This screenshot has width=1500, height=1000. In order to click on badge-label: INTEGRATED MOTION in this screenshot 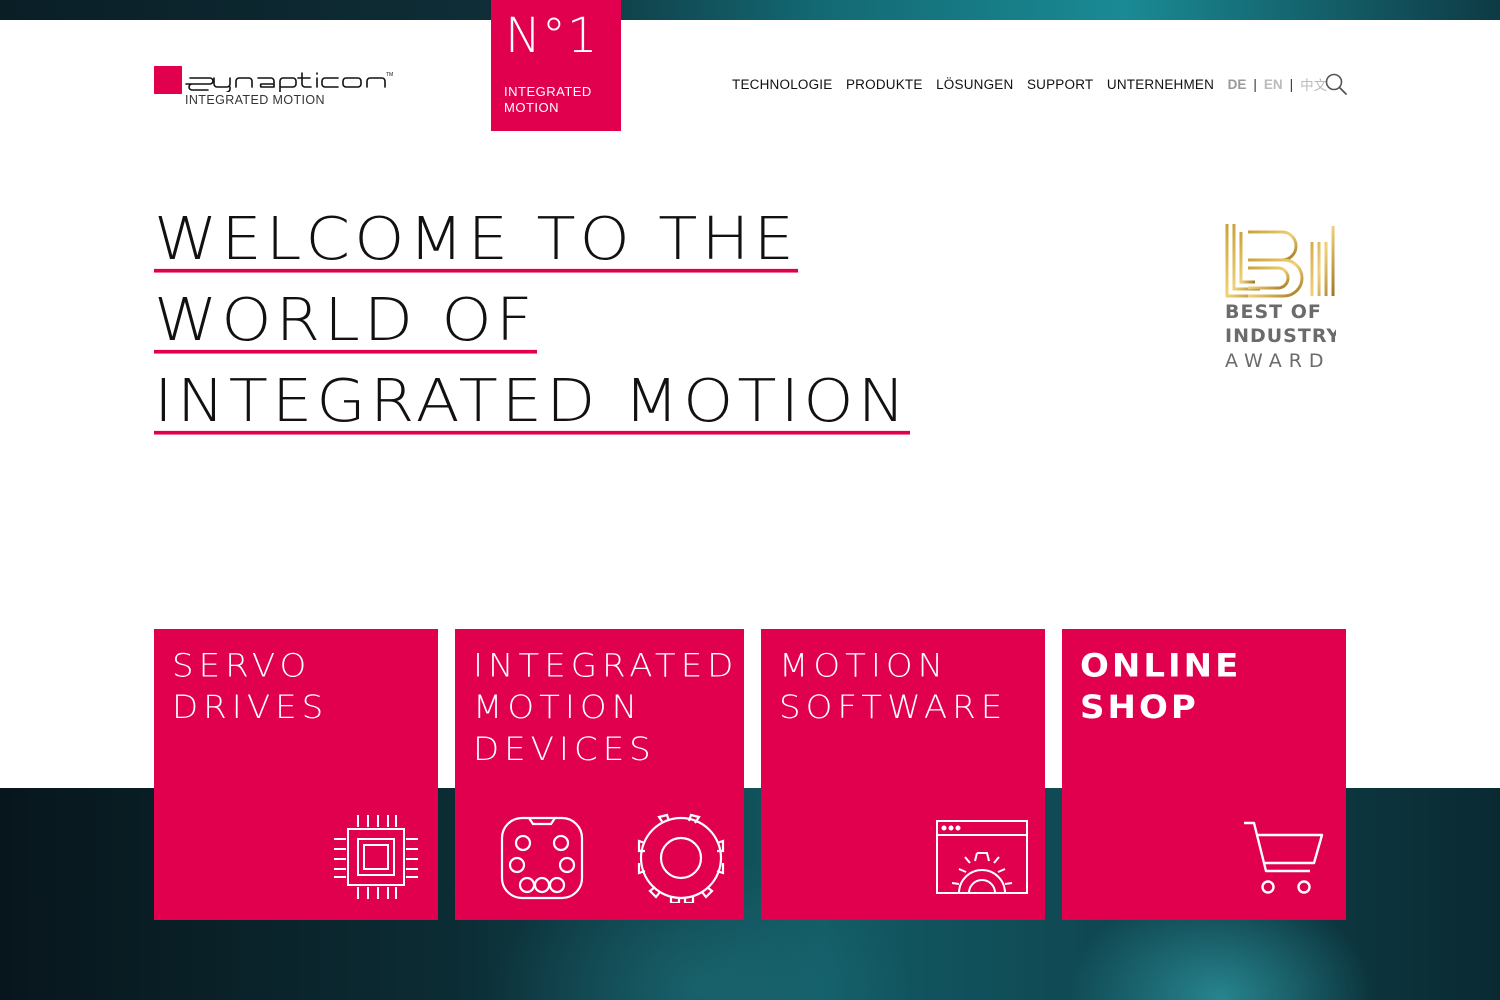, I will do `click(548, 99)`.